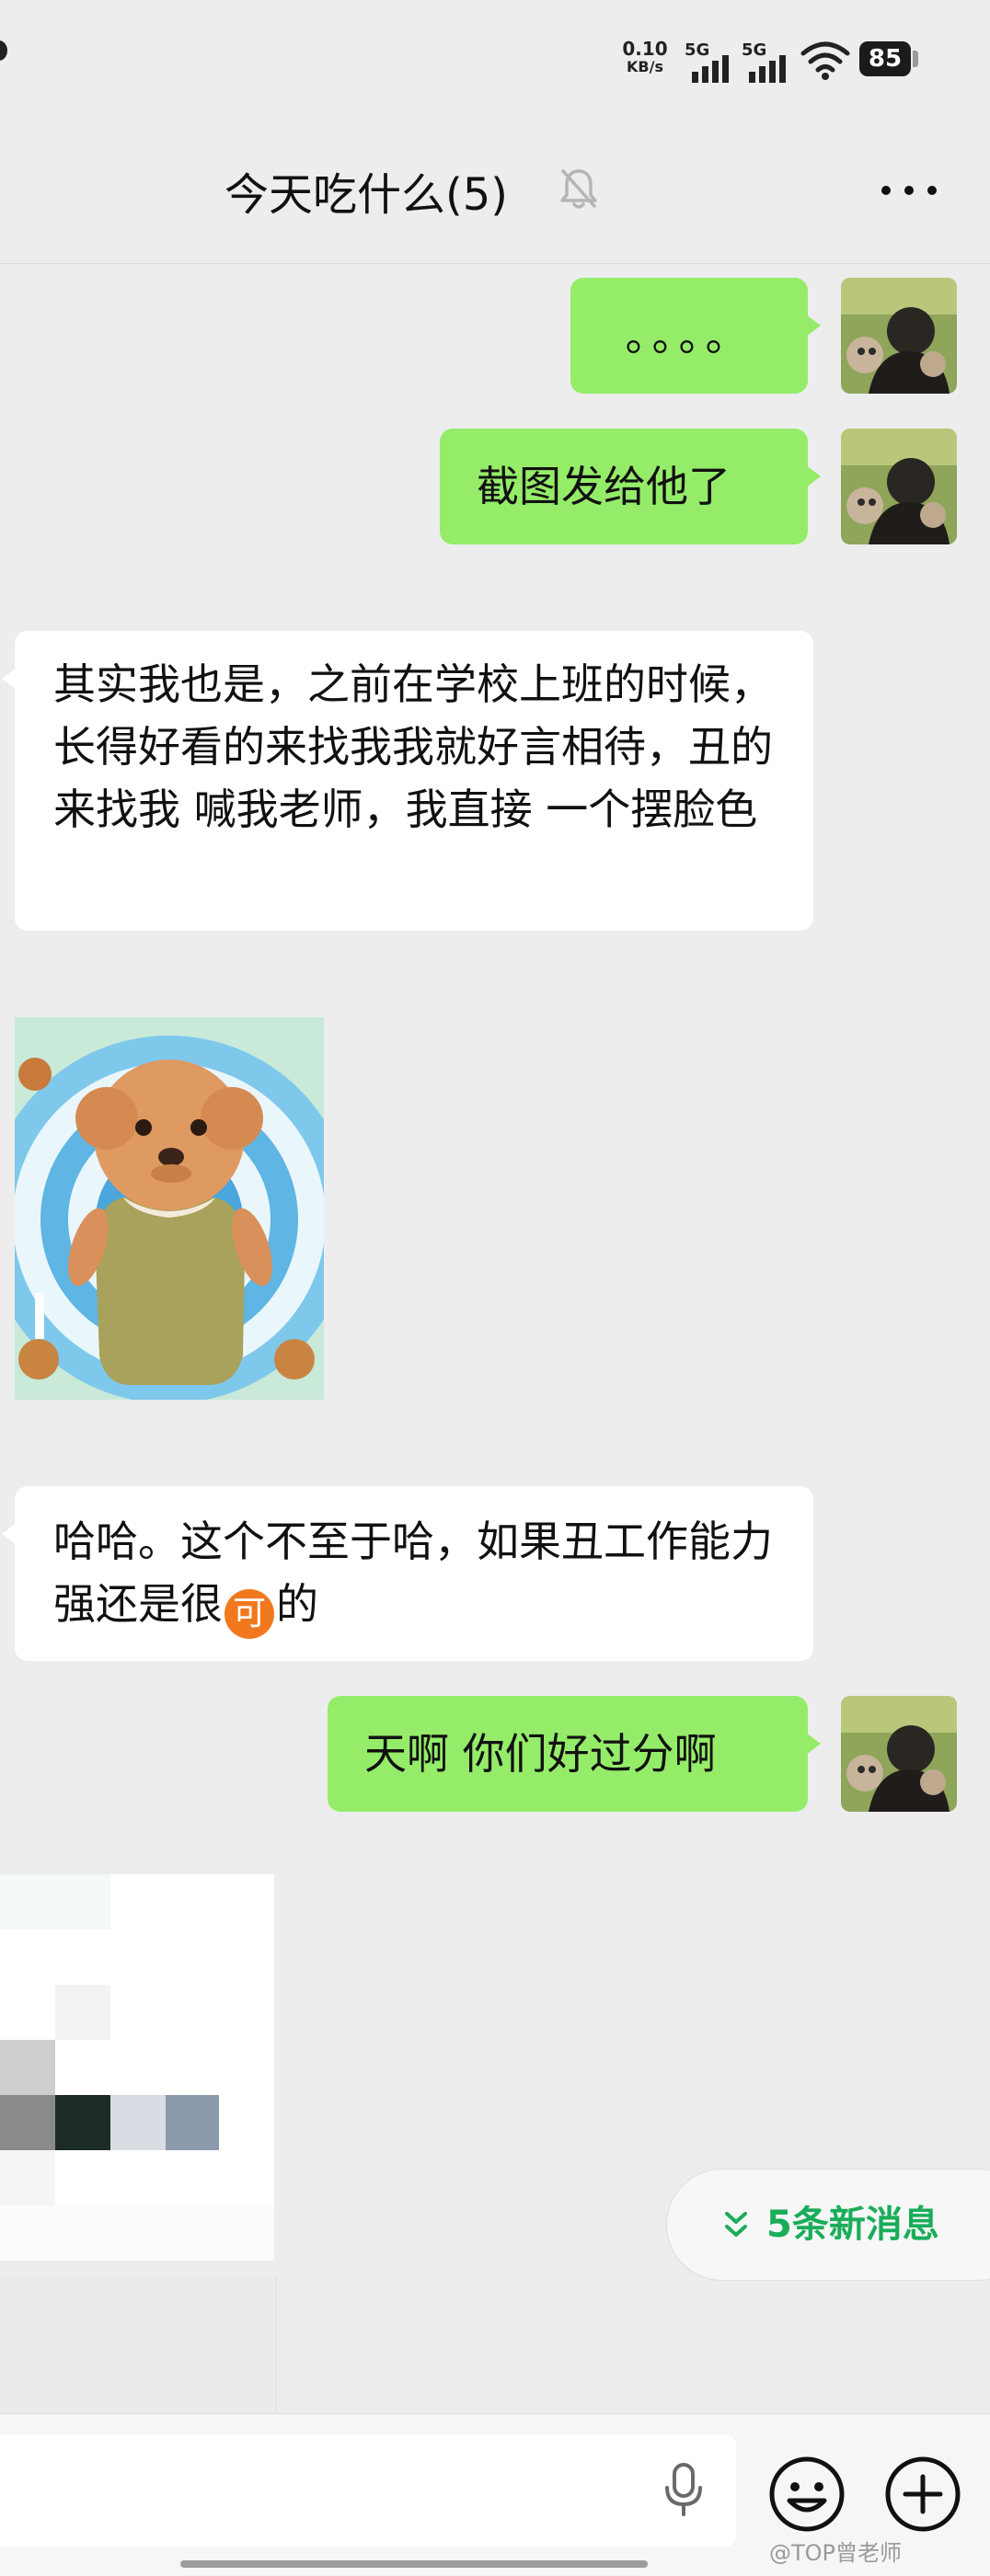 The image size is (990, 2576). I want to click on network-speed-unit: KB/s, so click(645, 66).